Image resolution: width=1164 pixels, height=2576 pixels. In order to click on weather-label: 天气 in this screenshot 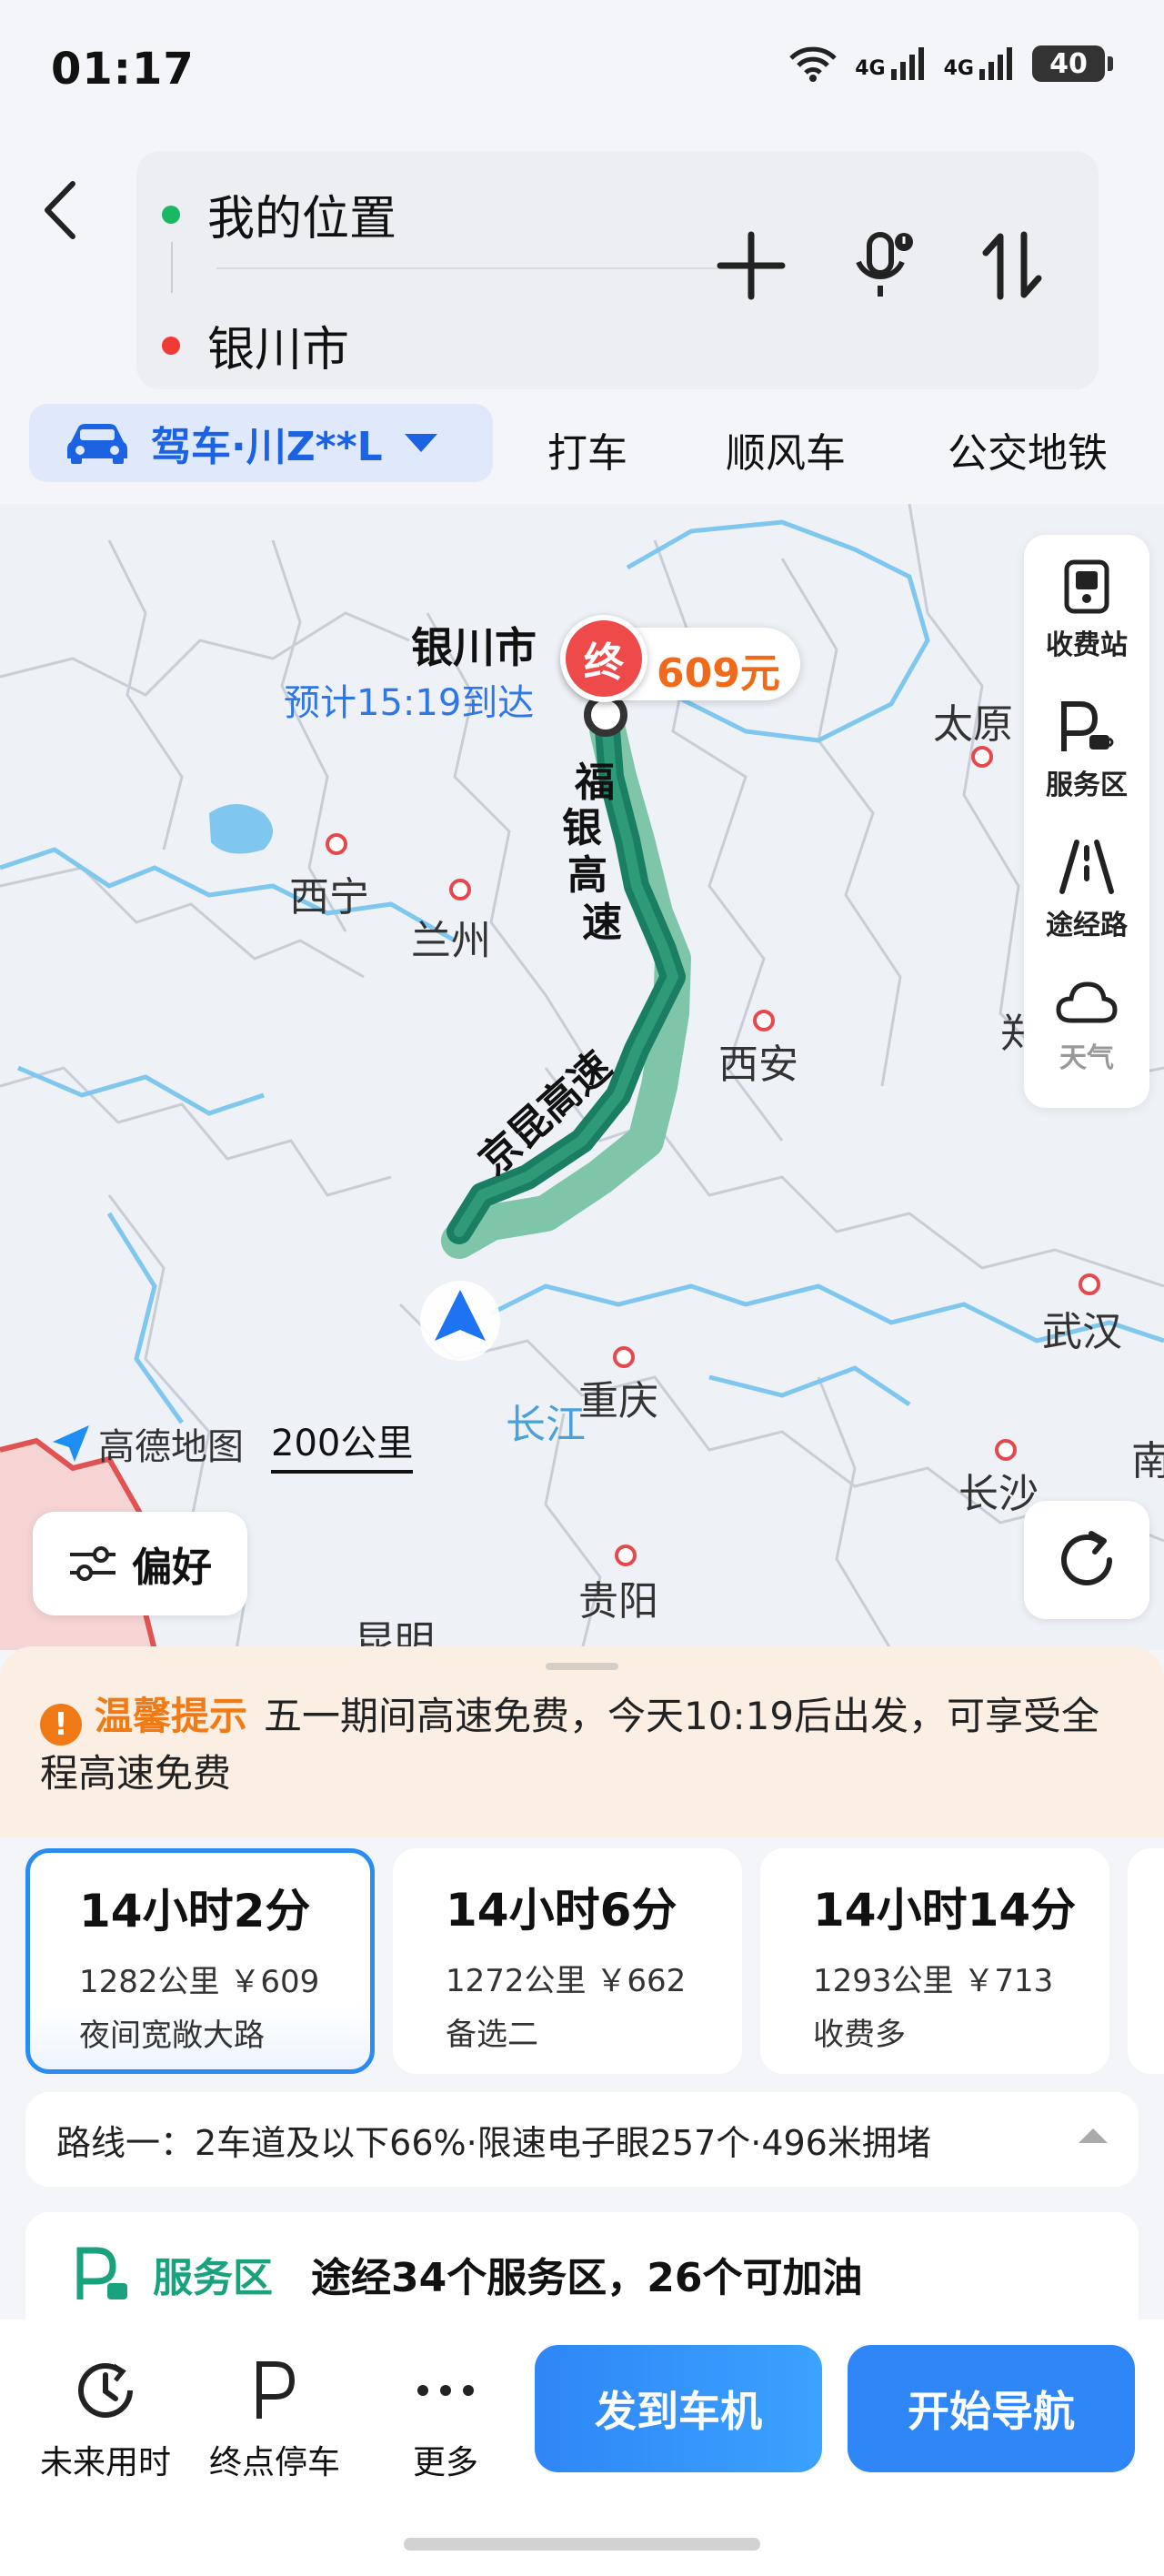, I will do `click(1087, 1058)`.